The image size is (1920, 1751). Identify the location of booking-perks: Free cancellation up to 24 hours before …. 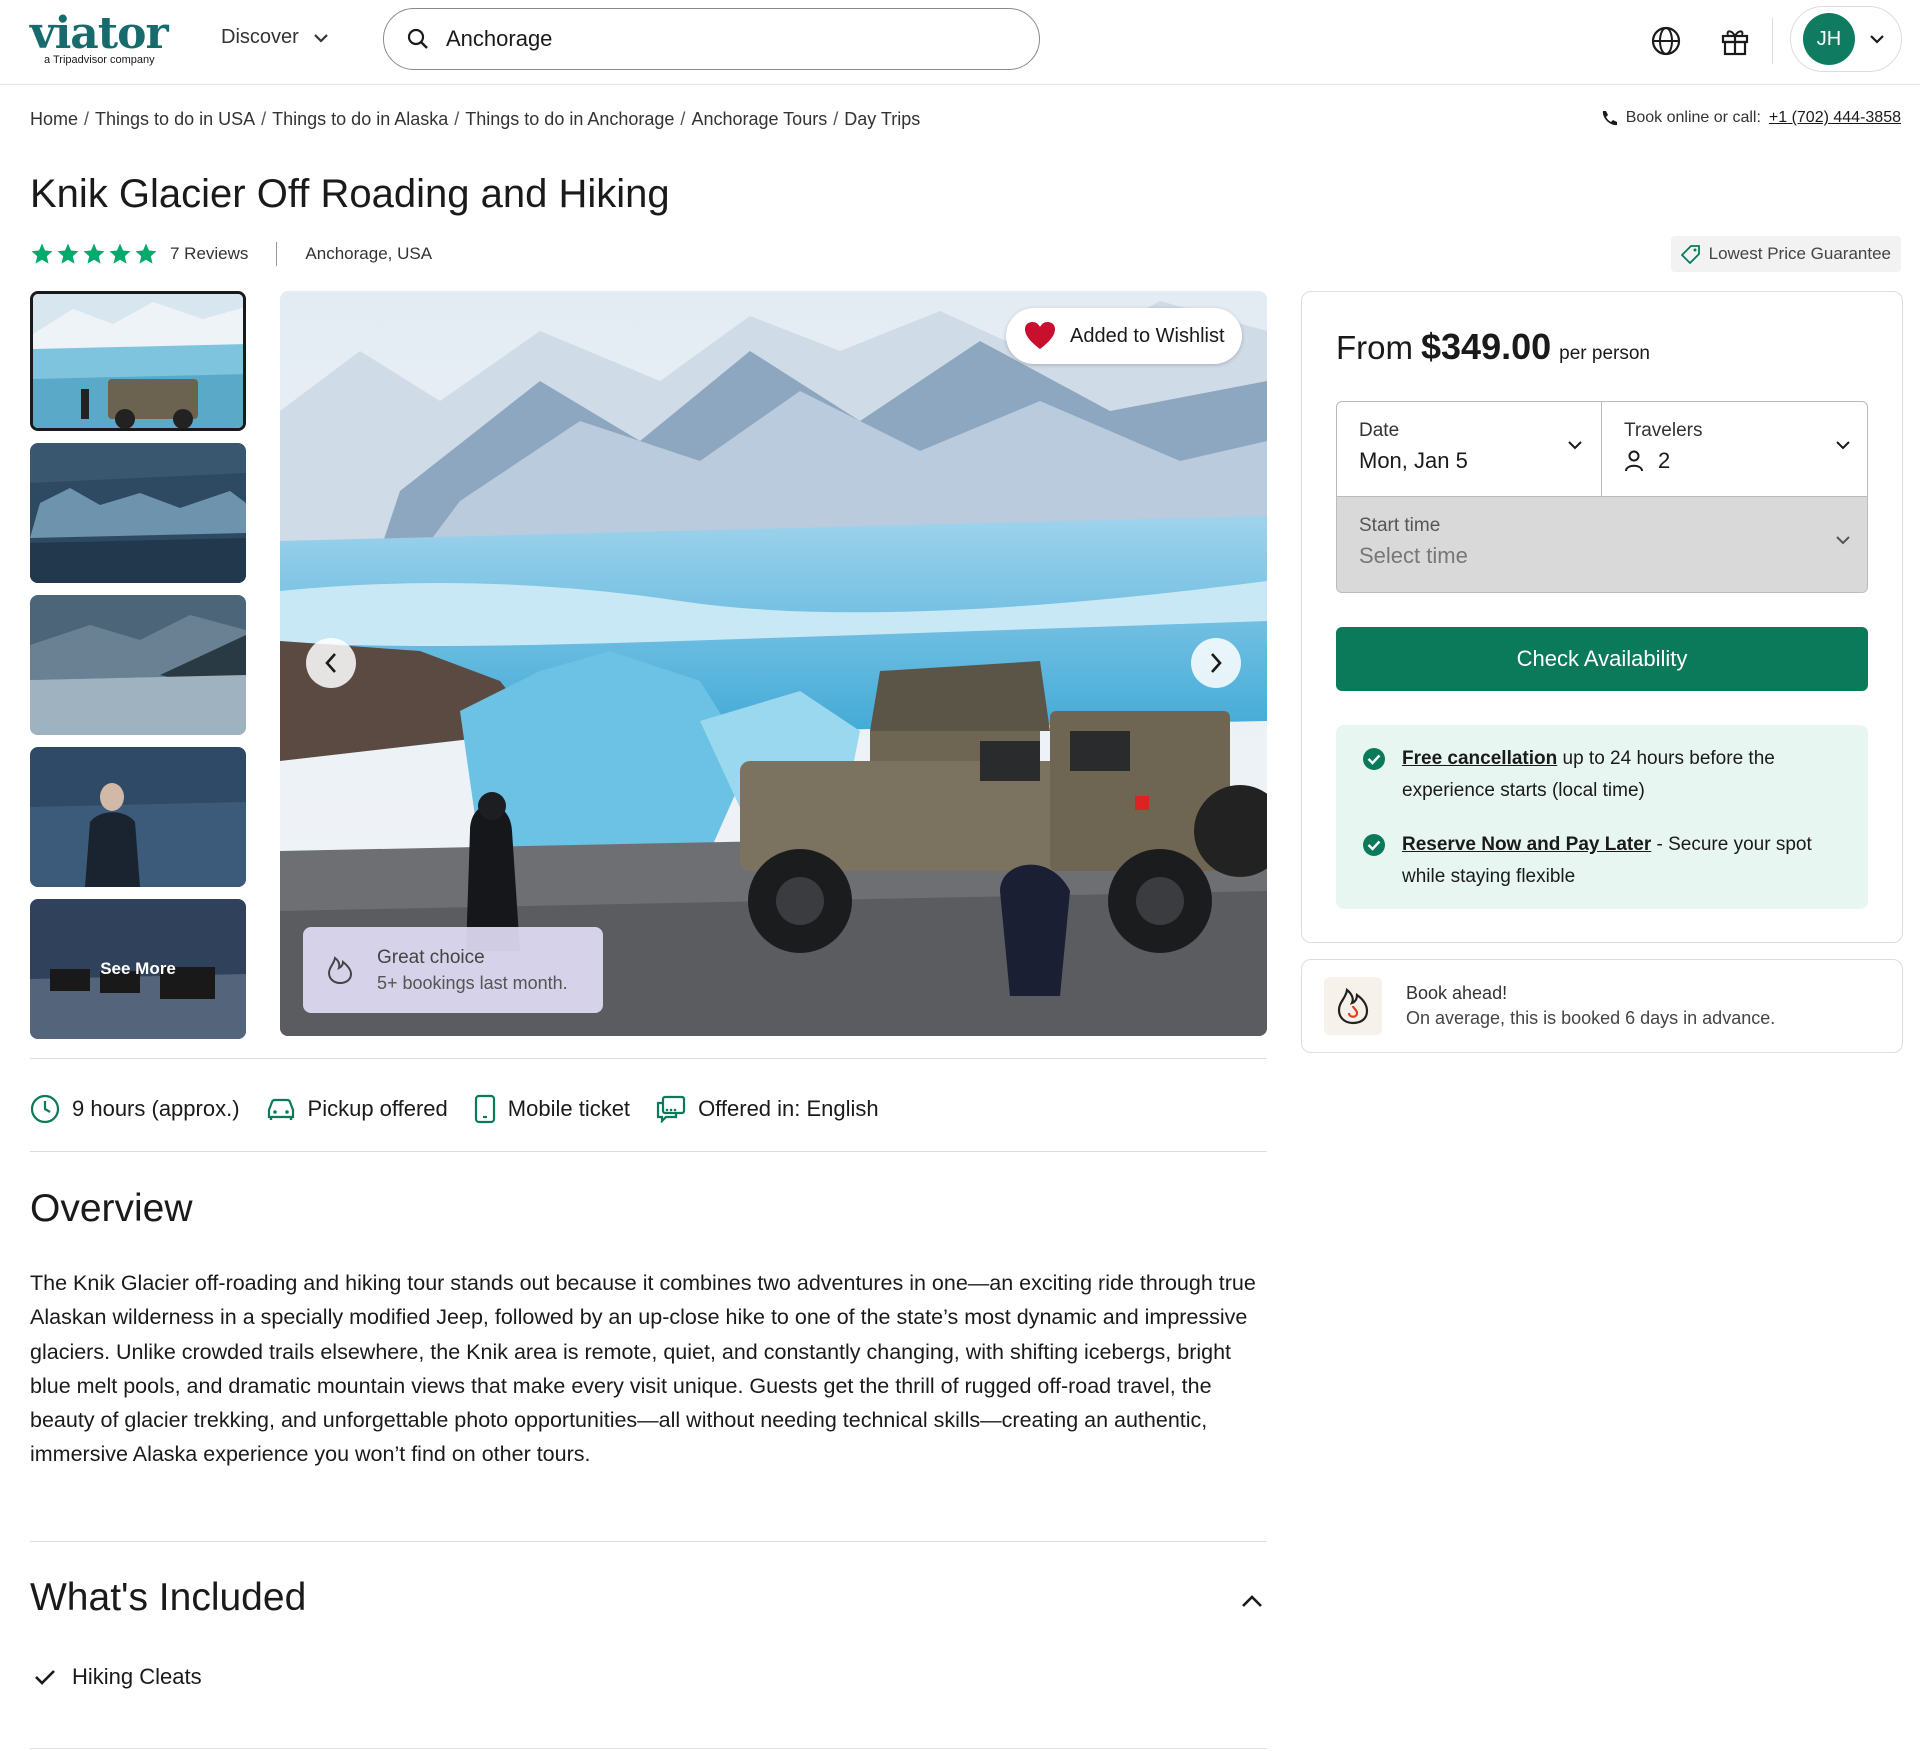
(1602, 817).